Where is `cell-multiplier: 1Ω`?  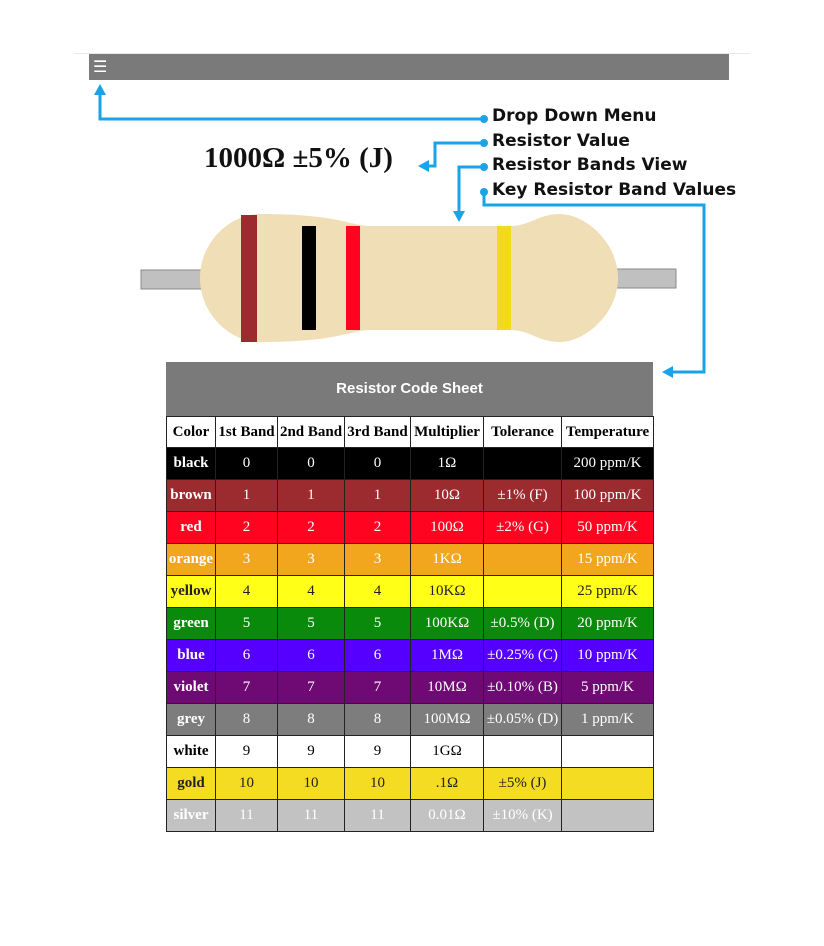 cell-multiplier: 1Ω is located at coordinates (447, 463).